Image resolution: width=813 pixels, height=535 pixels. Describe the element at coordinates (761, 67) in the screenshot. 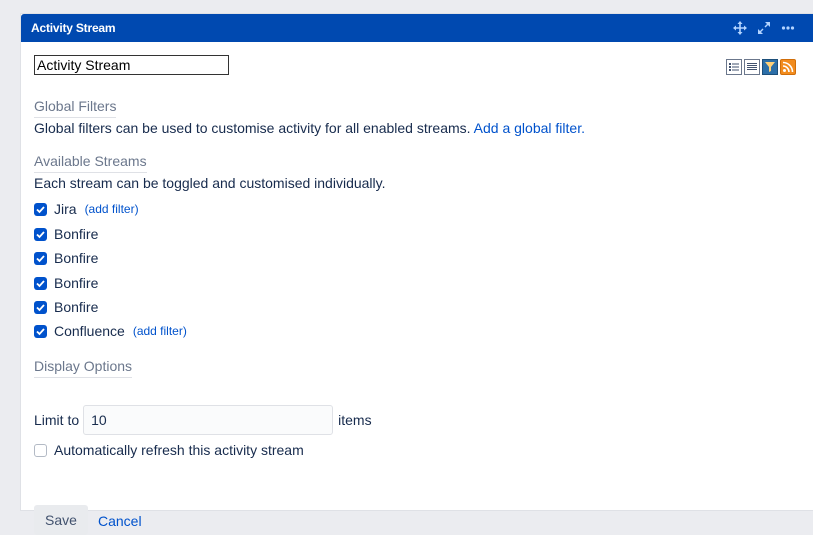

I see `view-switcher` at that location.